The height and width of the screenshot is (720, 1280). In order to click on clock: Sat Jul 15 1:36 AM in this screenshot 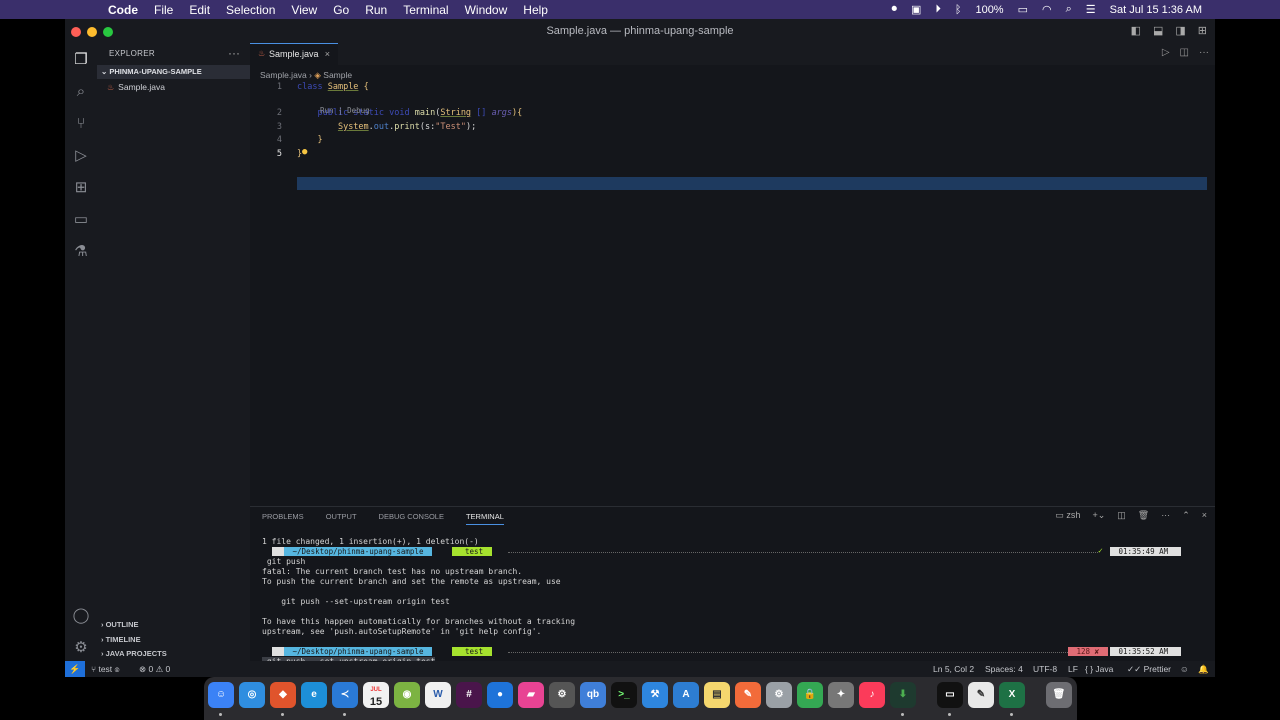, I will do `click(1156, 10)`.